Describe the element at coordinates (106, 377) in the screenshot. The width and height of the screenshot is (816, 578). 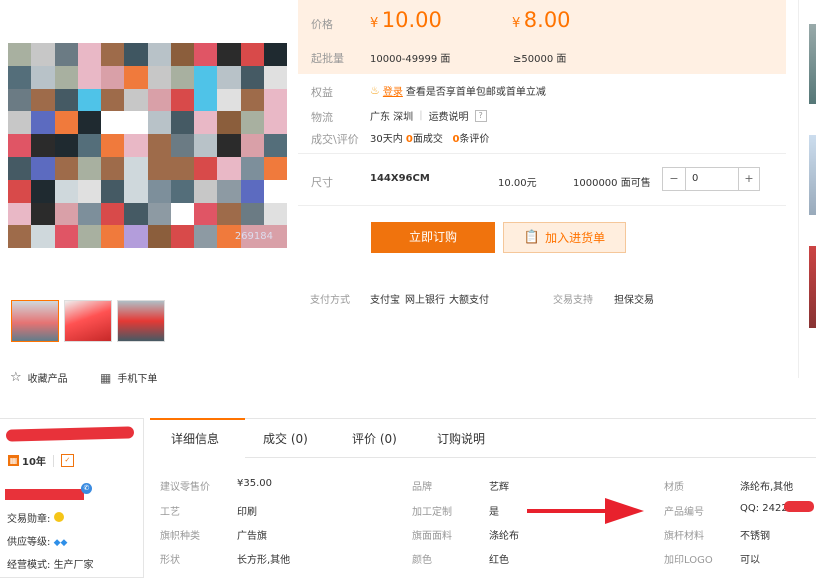
I see `qrcode-icon: ▦` at that location.